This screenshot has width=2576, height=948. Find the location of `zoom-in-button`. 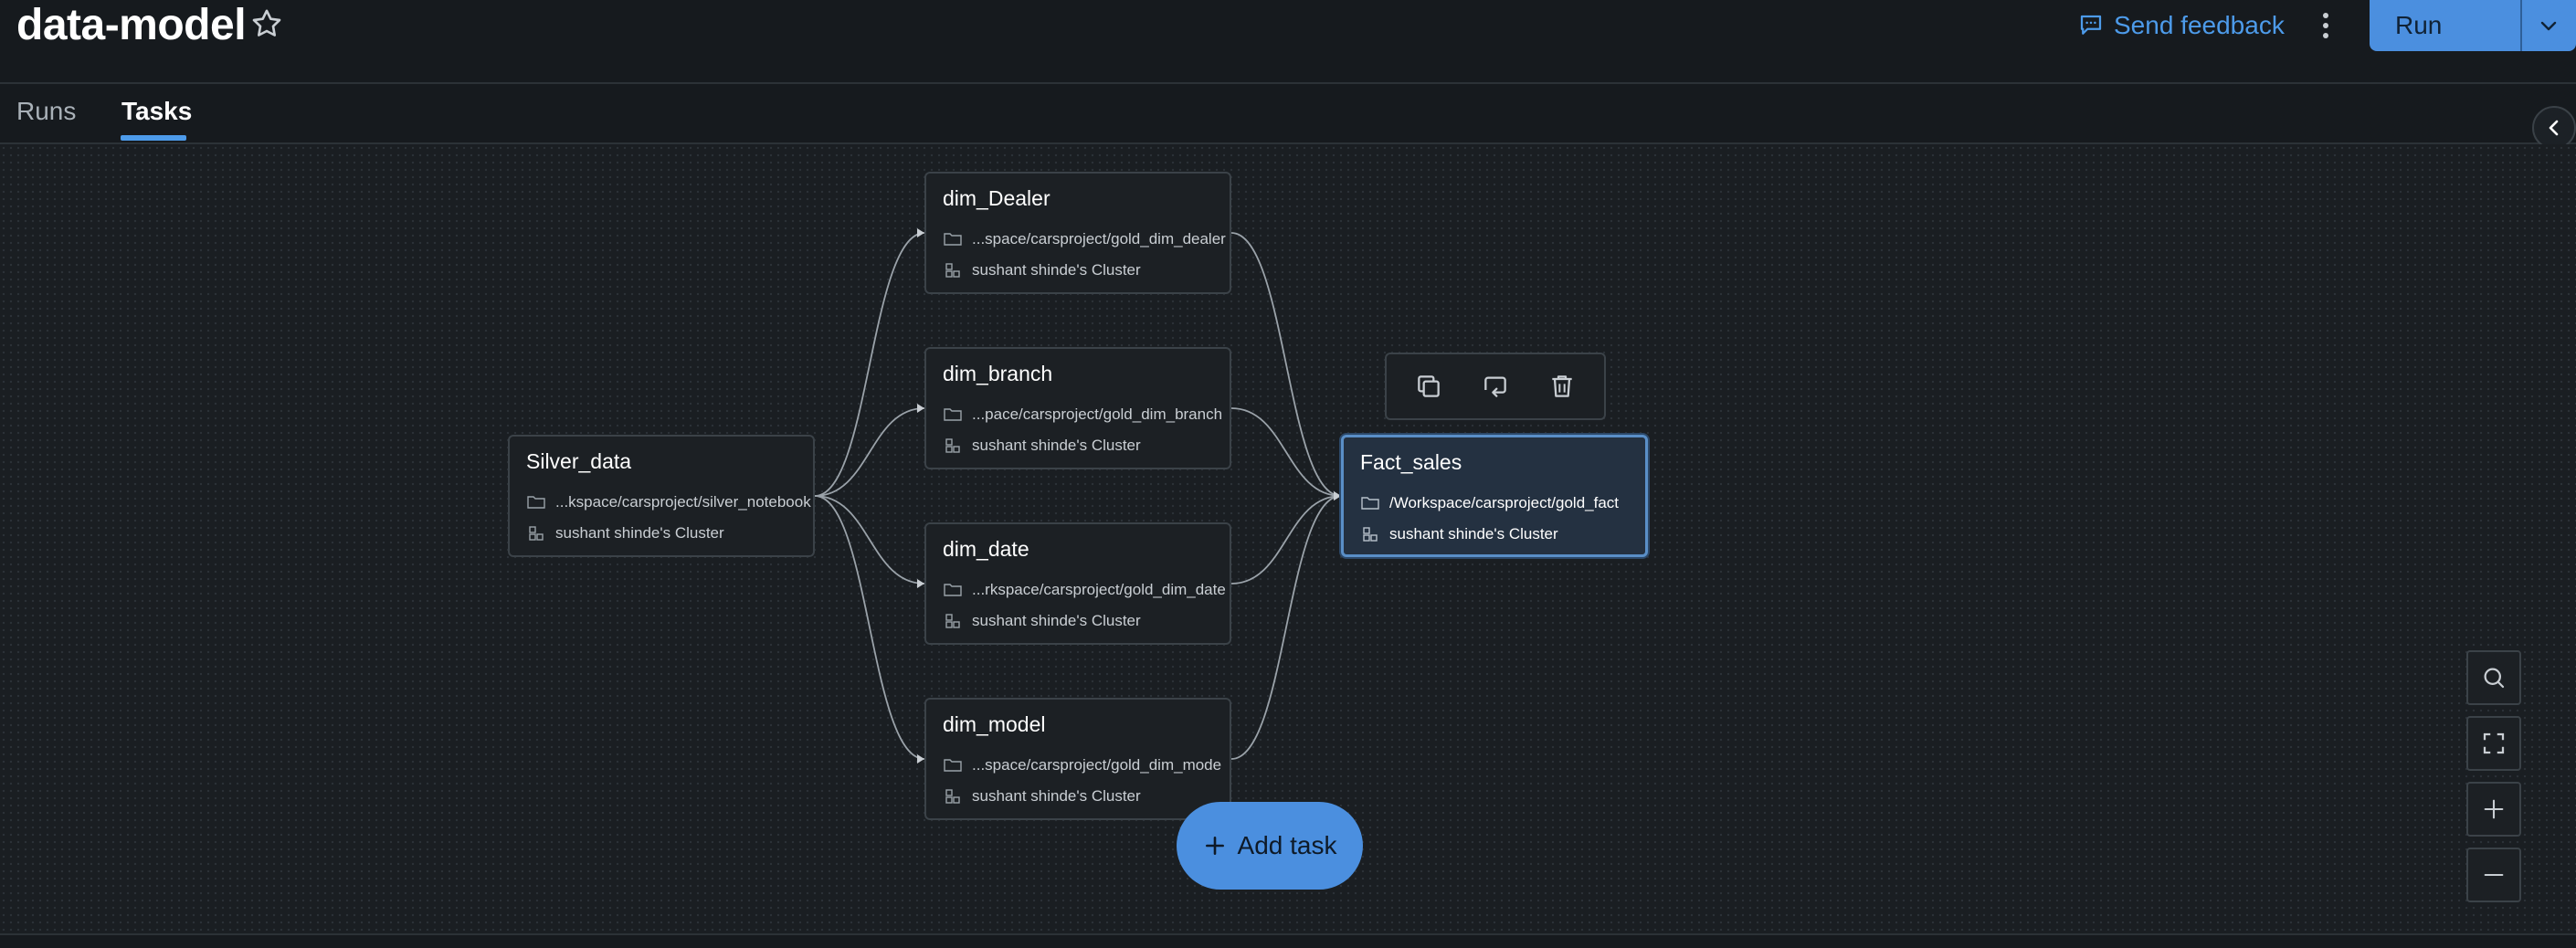

zoom-in-button is located at coordinates (2493, 809).